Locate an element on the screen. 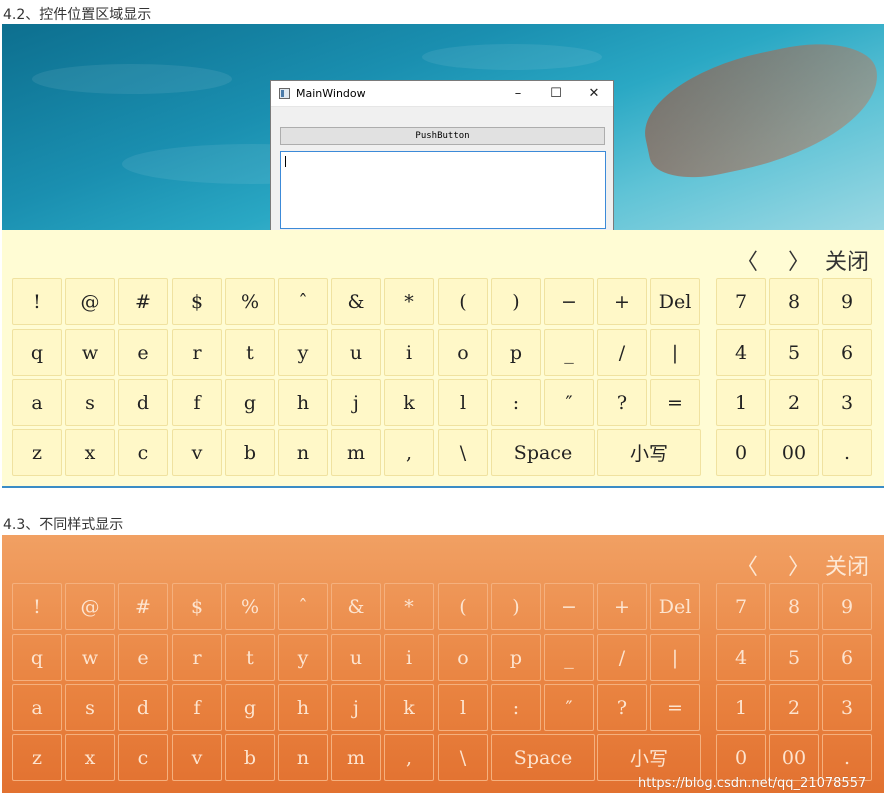  next-page-button: 〉 is located at coordinates (799, 565).